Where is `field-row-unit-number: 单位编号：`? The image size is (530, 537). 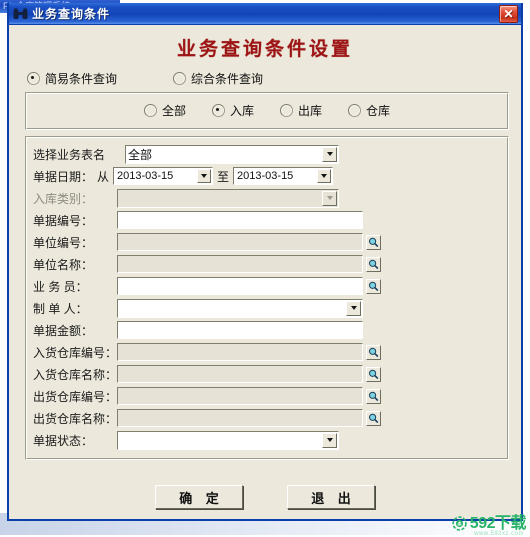
field-row-unit-number: 单位编号： is located at coordinates (267, 242).